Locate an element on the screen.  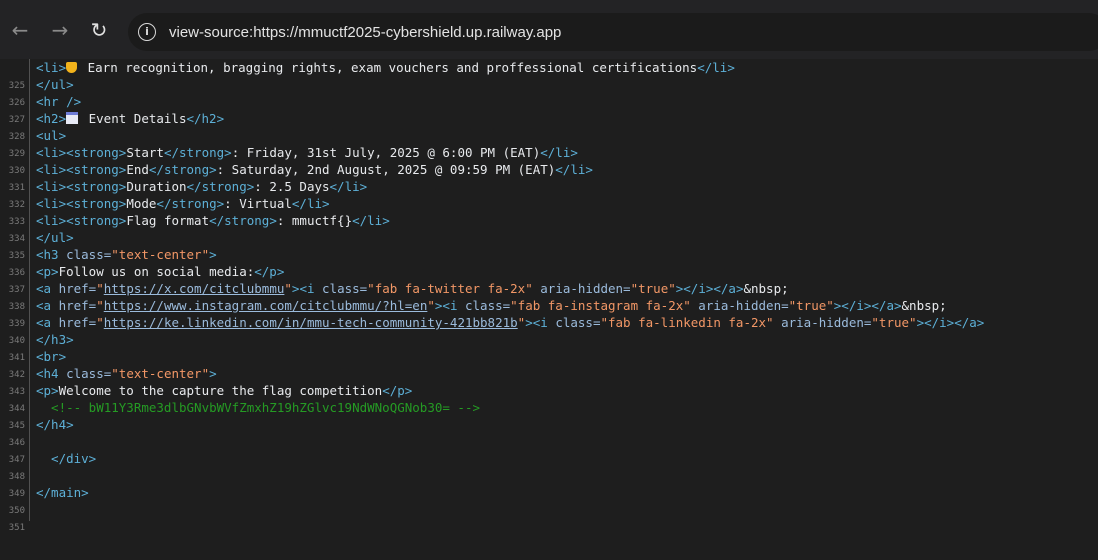
text: Flag format is located at coordinates (168, 220).